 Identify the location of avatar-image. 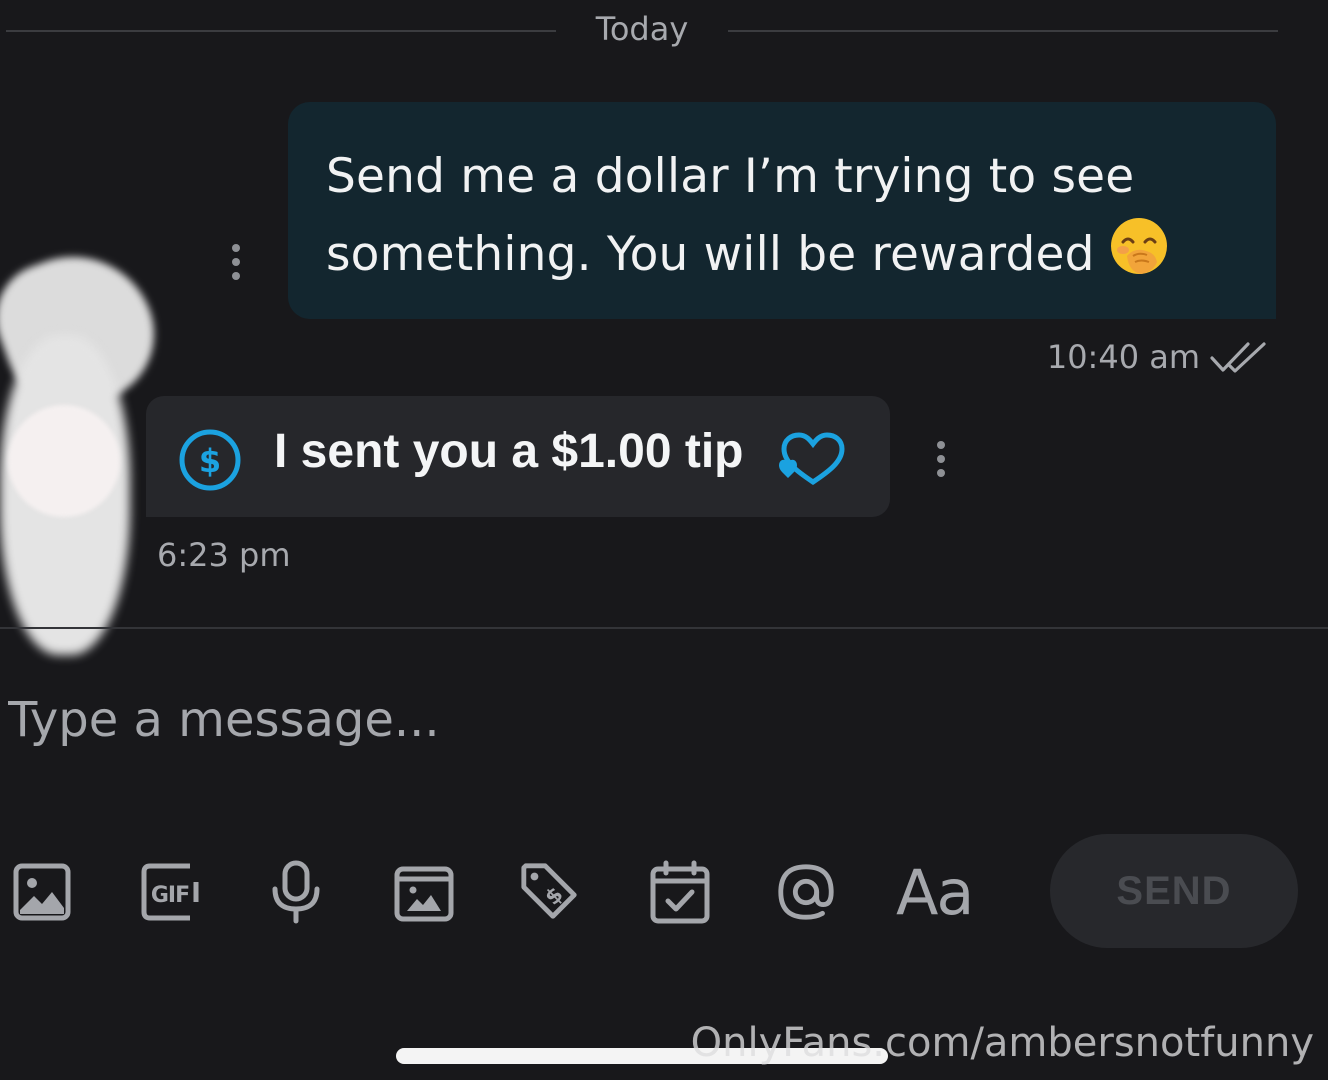
(64, 461).